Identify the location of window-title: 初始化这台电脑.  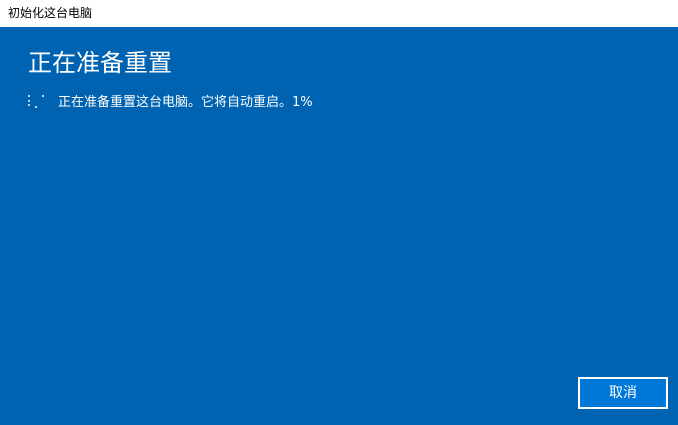
(50, 13).